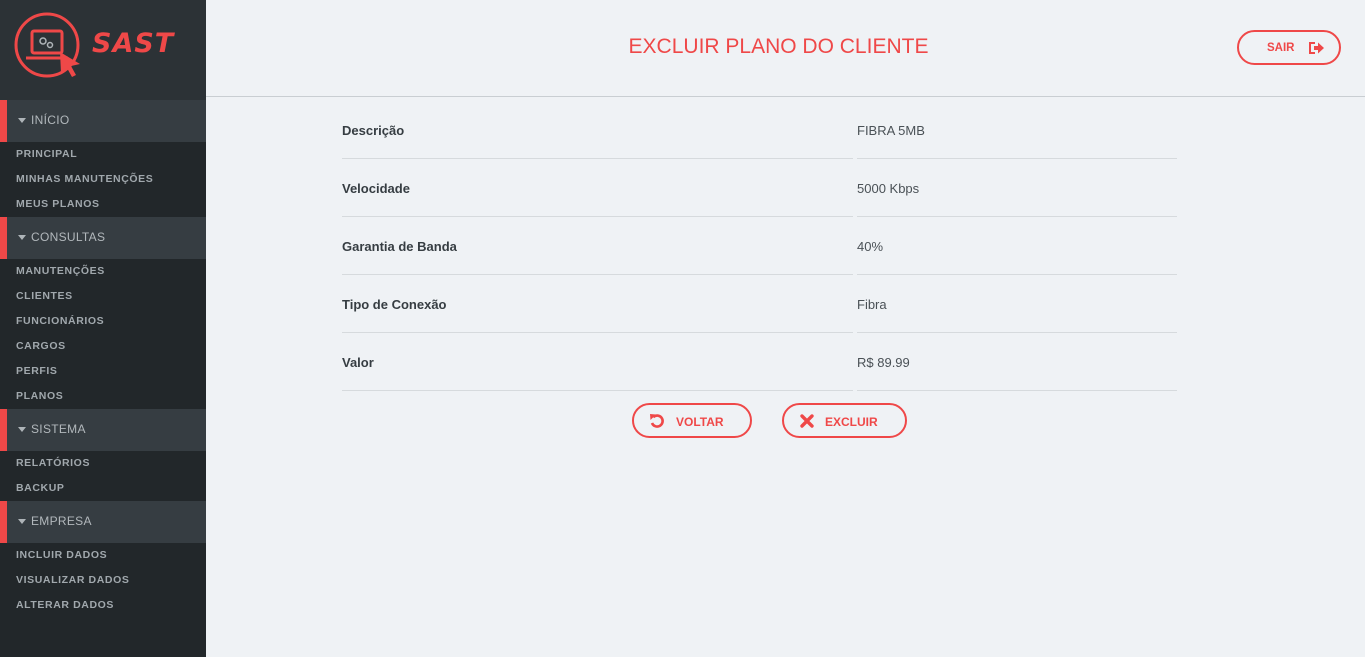  I want to click on section-label: CONSULTAS, so click(68, 237).